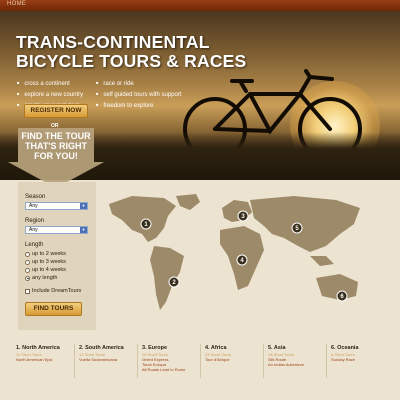  Describe the element at coordinates (138, 83) in the screenshot. I see `feature-item: race or ride` at that location.